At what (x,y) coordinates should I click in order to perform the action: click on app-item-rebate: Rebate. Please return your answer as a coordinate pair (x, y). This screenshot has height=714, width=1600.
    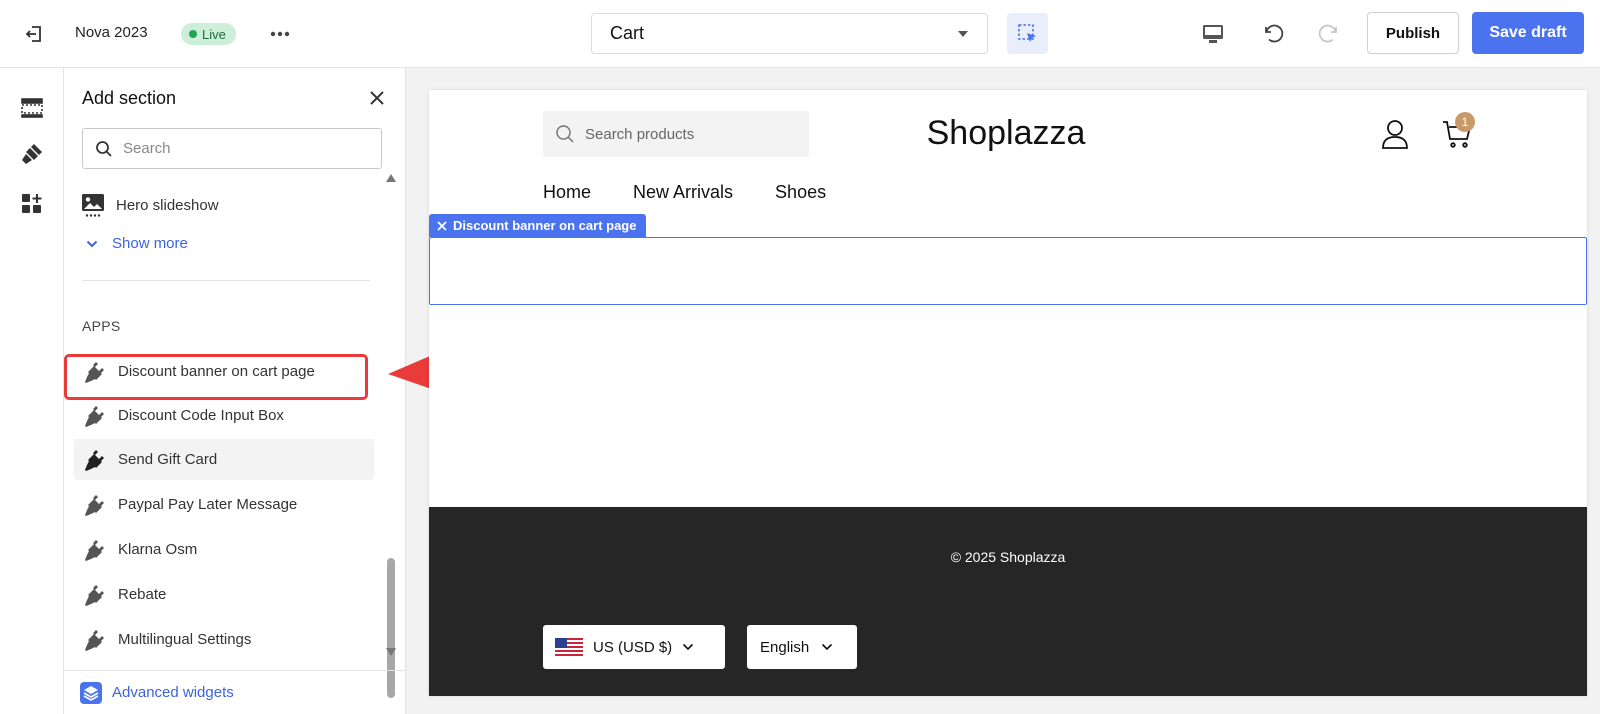
    Looking at the image, I should click on (224, 594).